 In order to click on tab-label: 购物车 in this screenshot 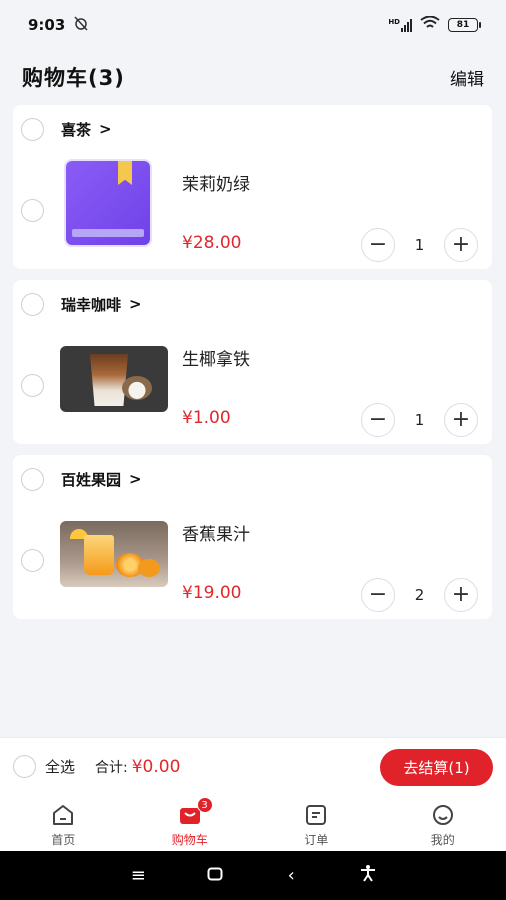, I will do `click(189, 840)`.